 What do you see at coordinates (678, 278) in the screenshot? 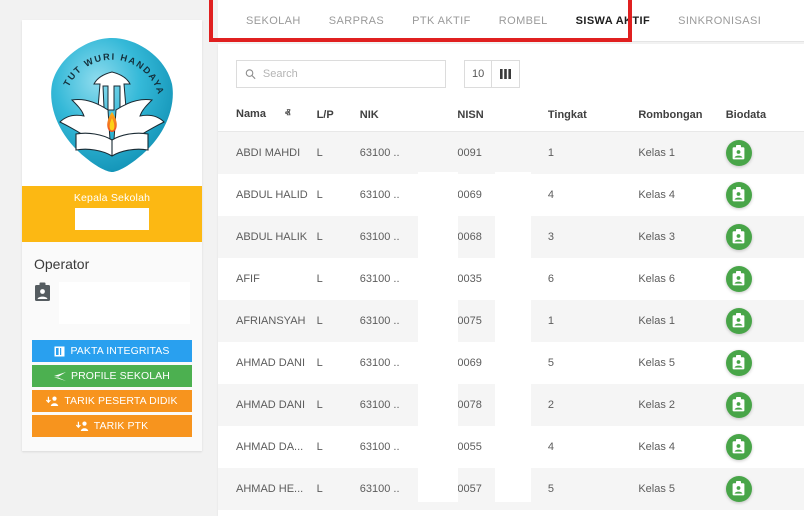
I see `rombongan-cell: Kelas 6` at bounding box center [678, 278].